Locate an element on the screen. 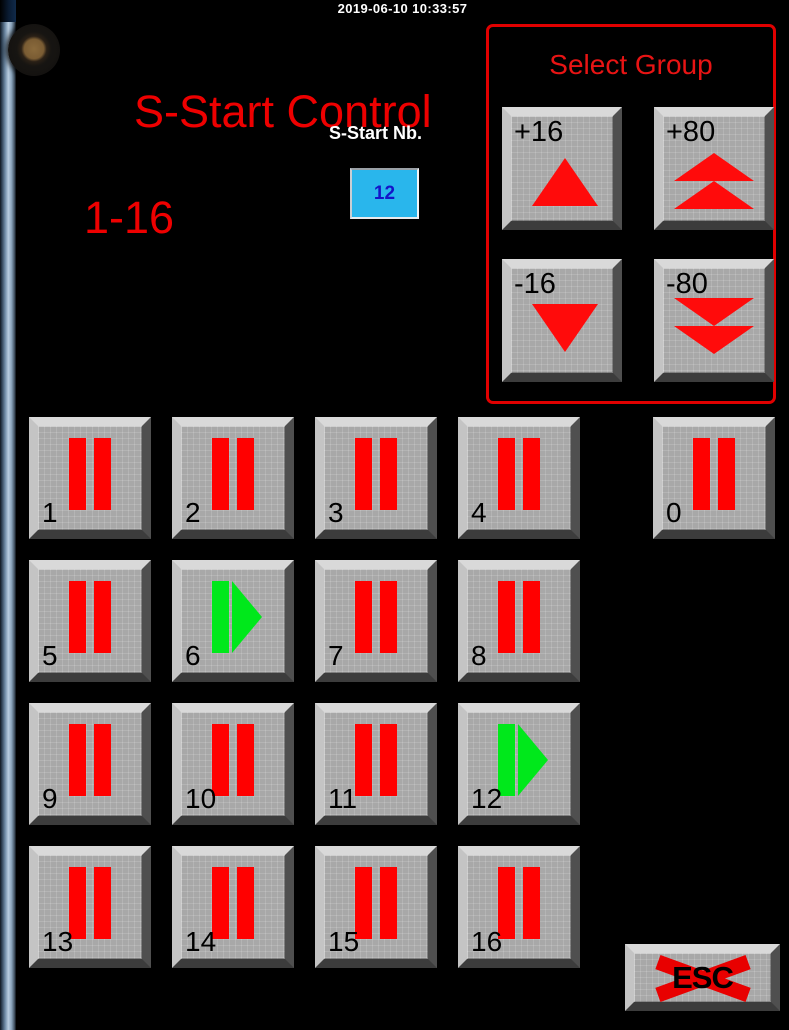  sstart-button-16: 16 is located at coordinates (519, 907).